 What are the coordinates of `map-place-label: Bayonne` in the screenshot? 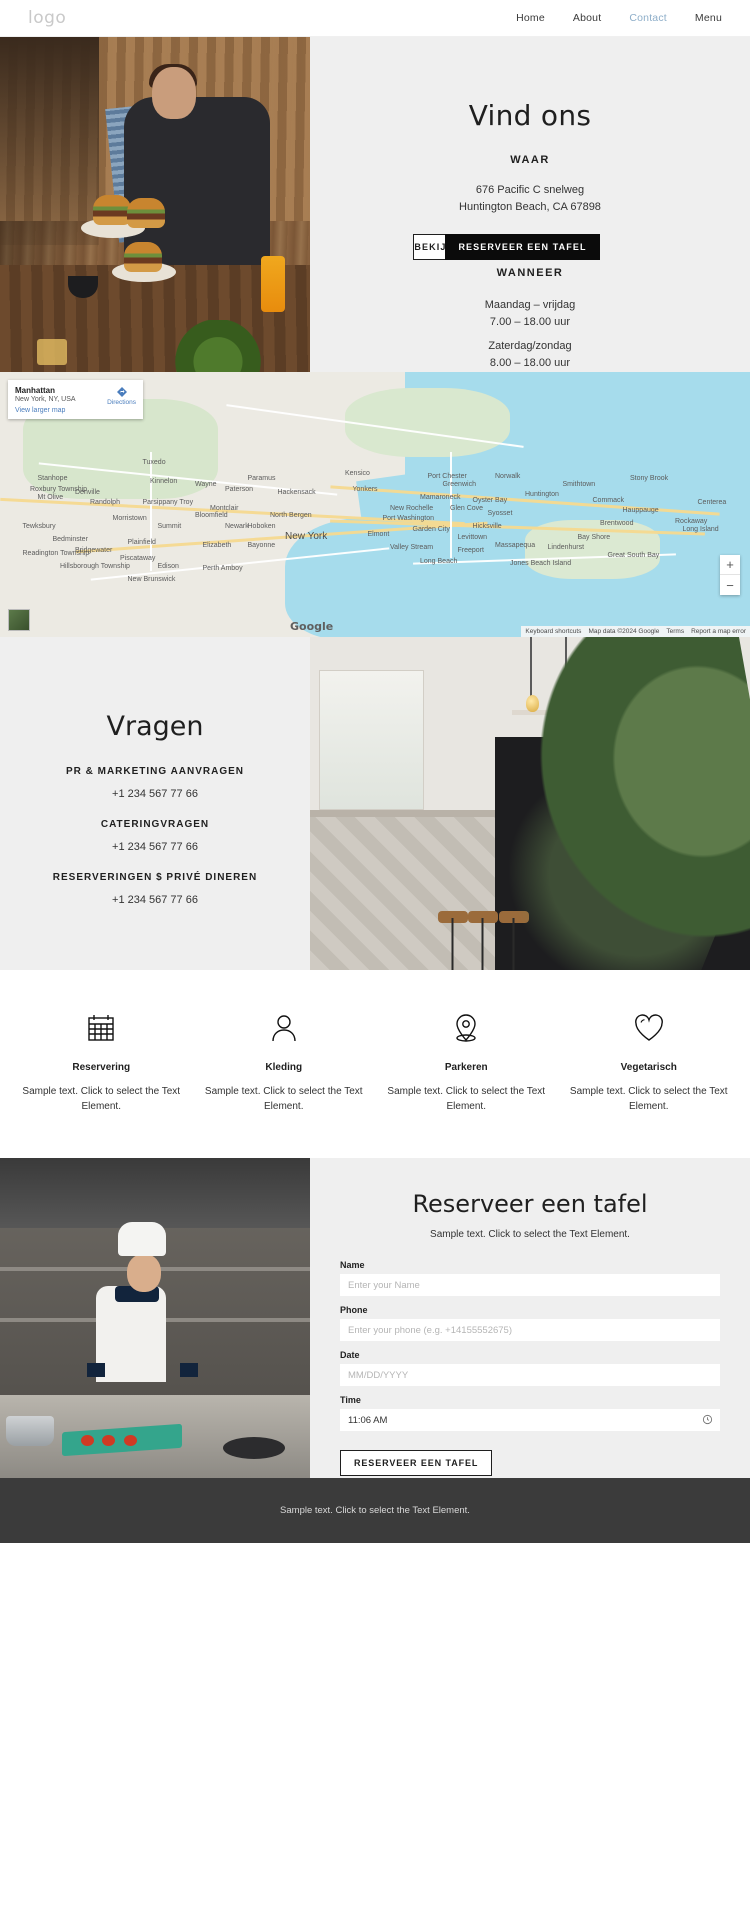 It's located at (261, 545).